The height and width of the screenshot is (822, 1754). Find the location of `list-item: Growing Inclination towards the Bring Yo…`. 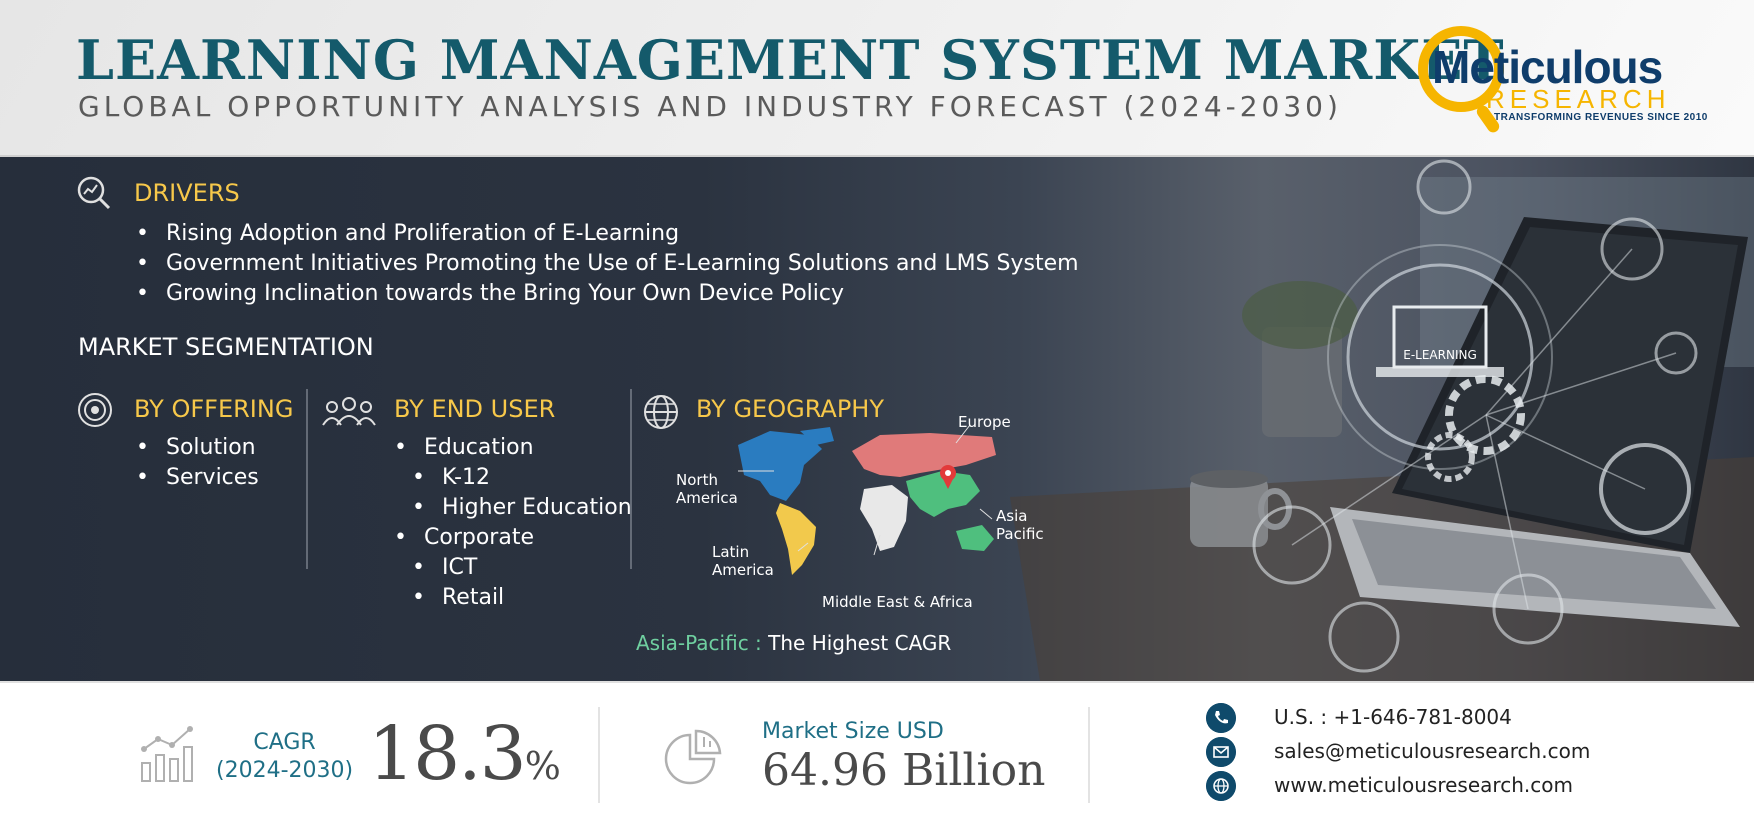

list-item: Growing Inclination towards the Bring Yo… is located at coordinates (607, 294).